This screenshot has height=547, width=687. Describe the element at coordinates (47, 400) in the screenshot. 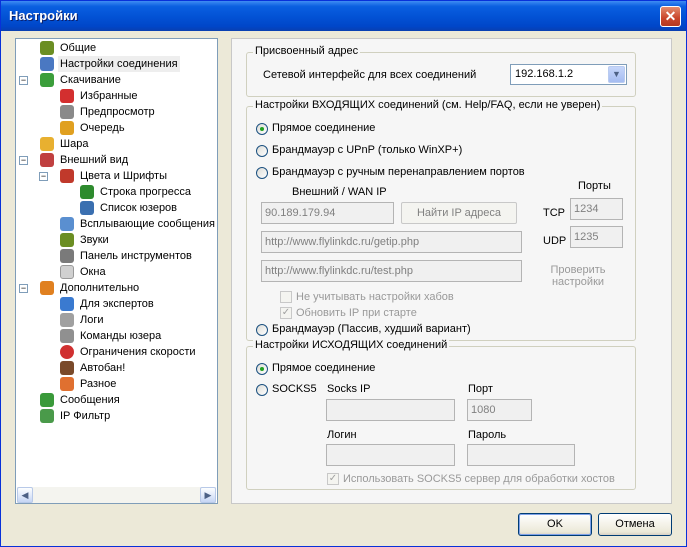

I see `messages-icon` at that location.